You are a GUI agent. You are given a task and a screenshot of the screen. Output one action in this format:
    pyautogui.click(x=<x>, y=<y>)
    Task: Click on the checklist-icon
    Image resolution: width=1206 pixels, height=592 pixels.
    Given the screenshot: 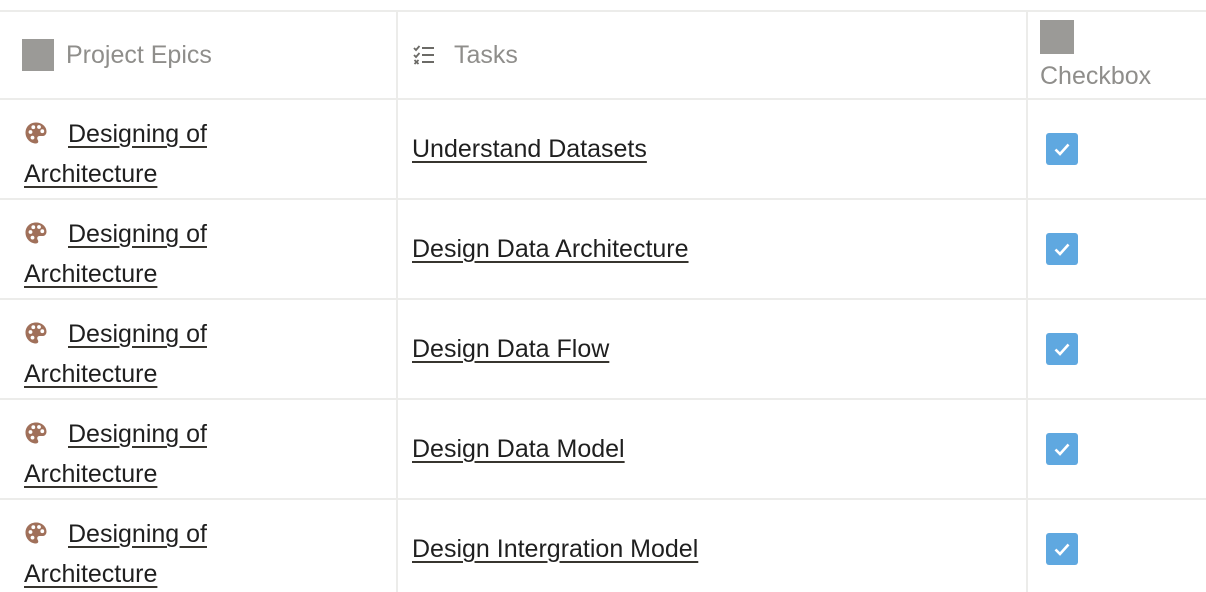 What is the action you would take?
    pyautogui.click(x=423, y=55)
    